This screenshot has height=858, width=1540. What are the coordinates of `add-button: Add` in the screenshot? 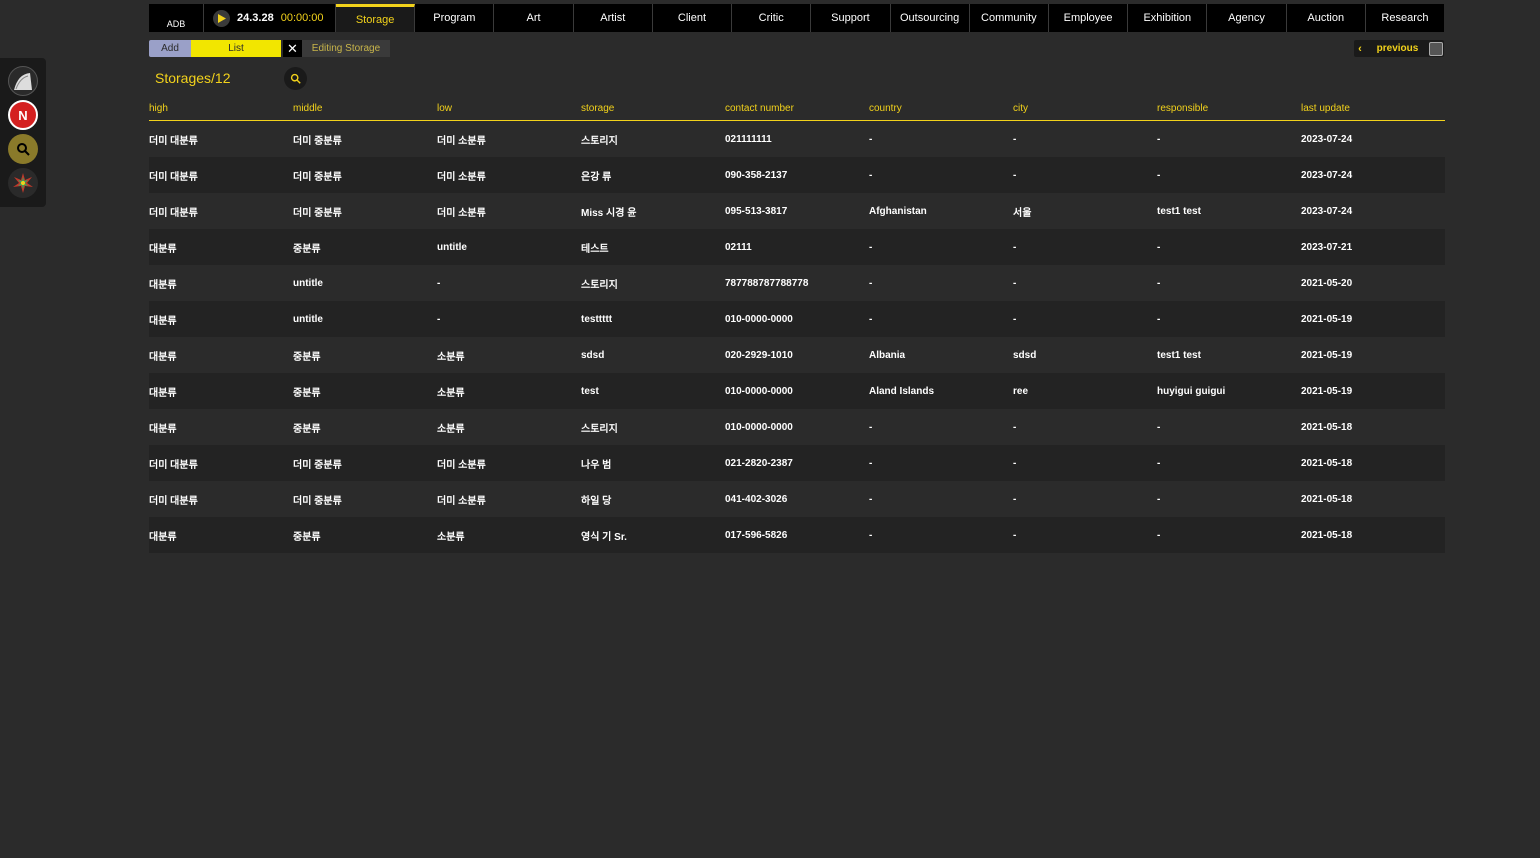 It's located at (170, 48).